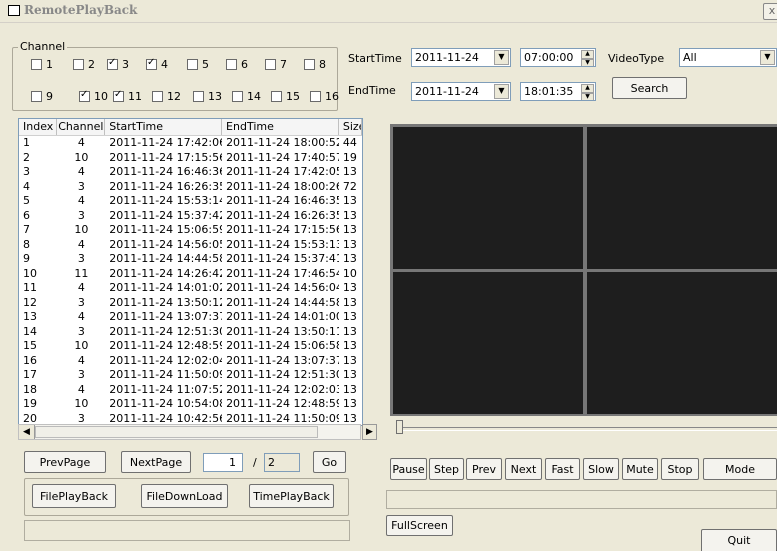 This screenshot has width=777, height=551. I want to click on close-button: x, so click(770, 11).